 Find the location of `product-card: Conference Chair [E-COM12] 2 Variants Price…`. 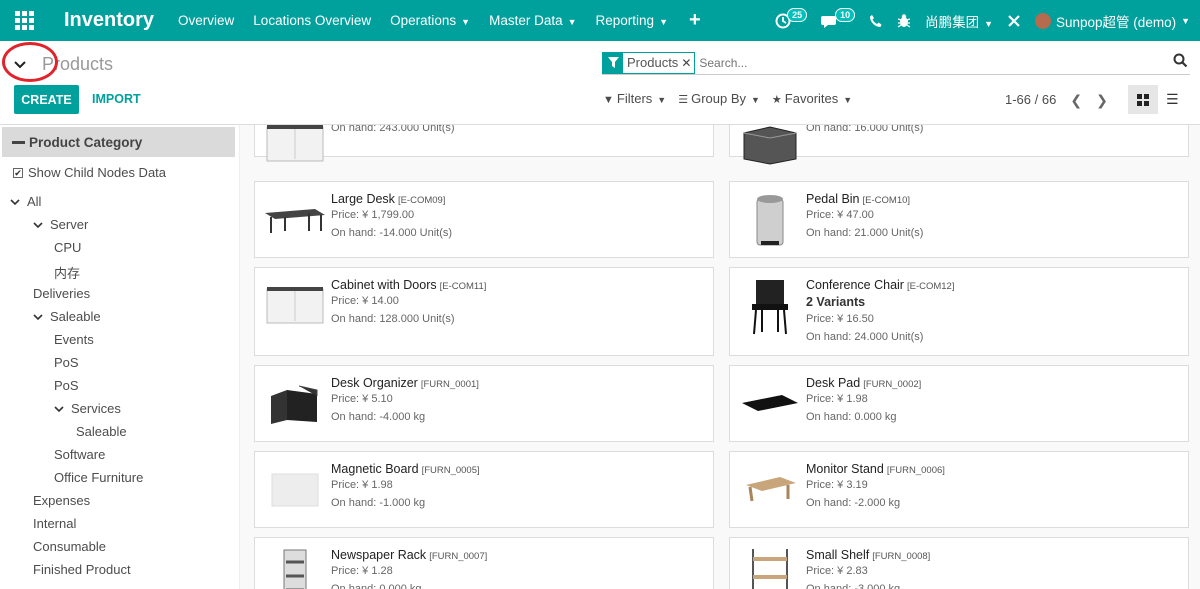

product-card: Conference Chair [E-COM12] 2 Variants Price… is located at coordinates (959, 311).